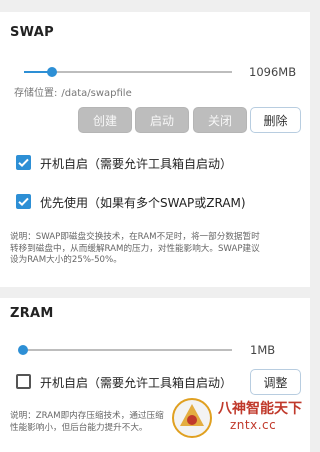 The width and height of the screenshot is (320, 452). What do you see at coordinates (128, 72) in the screenshot?
I see `swap-size-slider` at bounding box center [128, 72].